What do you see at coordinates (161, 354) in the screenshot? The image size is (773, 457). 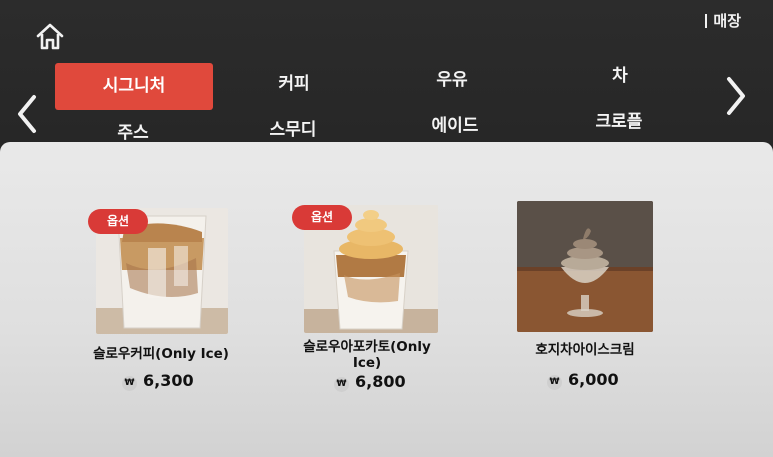 I see `product-name: 슬로우커피(Only Ice)` at bounding box center [161, 354].